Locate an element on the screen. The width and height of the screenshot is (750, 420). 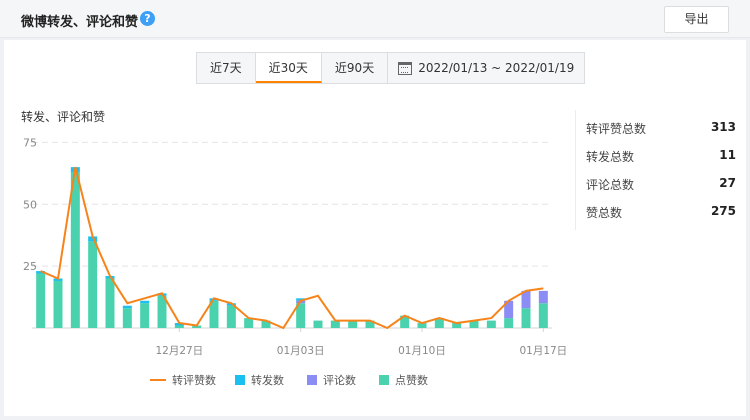
stat-total: 转评赞总数 313 is located at coordinates (661, 128).